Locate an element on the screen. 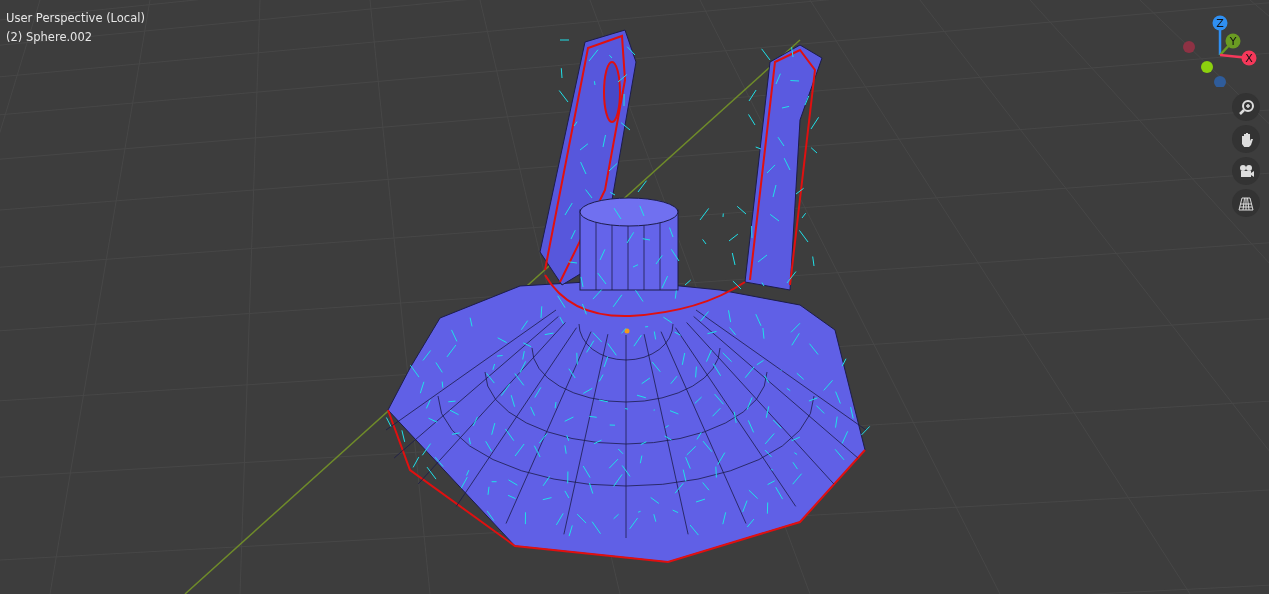 The height and width of the screenshot is (594, 1269). axis-label: Z is located at coordinates (1220, 23).